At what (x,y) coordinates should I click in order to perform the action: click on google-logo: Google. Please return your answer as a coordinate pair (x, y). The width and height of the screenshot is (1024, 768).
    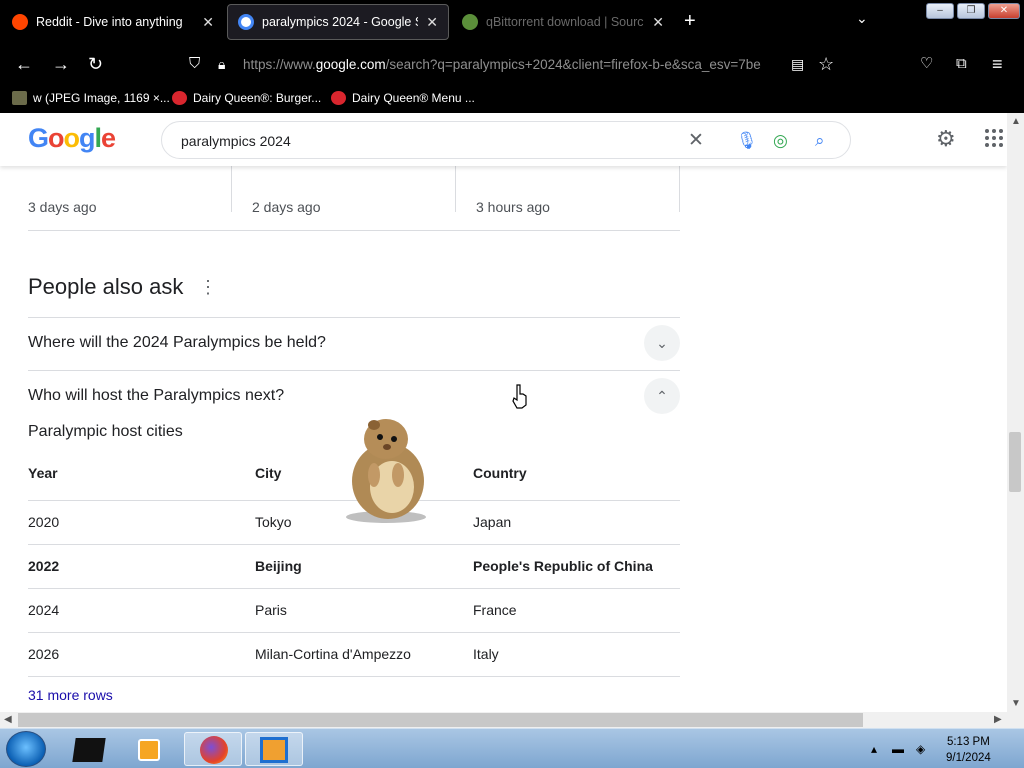
    Looking at the image, I should click on (72, 138).